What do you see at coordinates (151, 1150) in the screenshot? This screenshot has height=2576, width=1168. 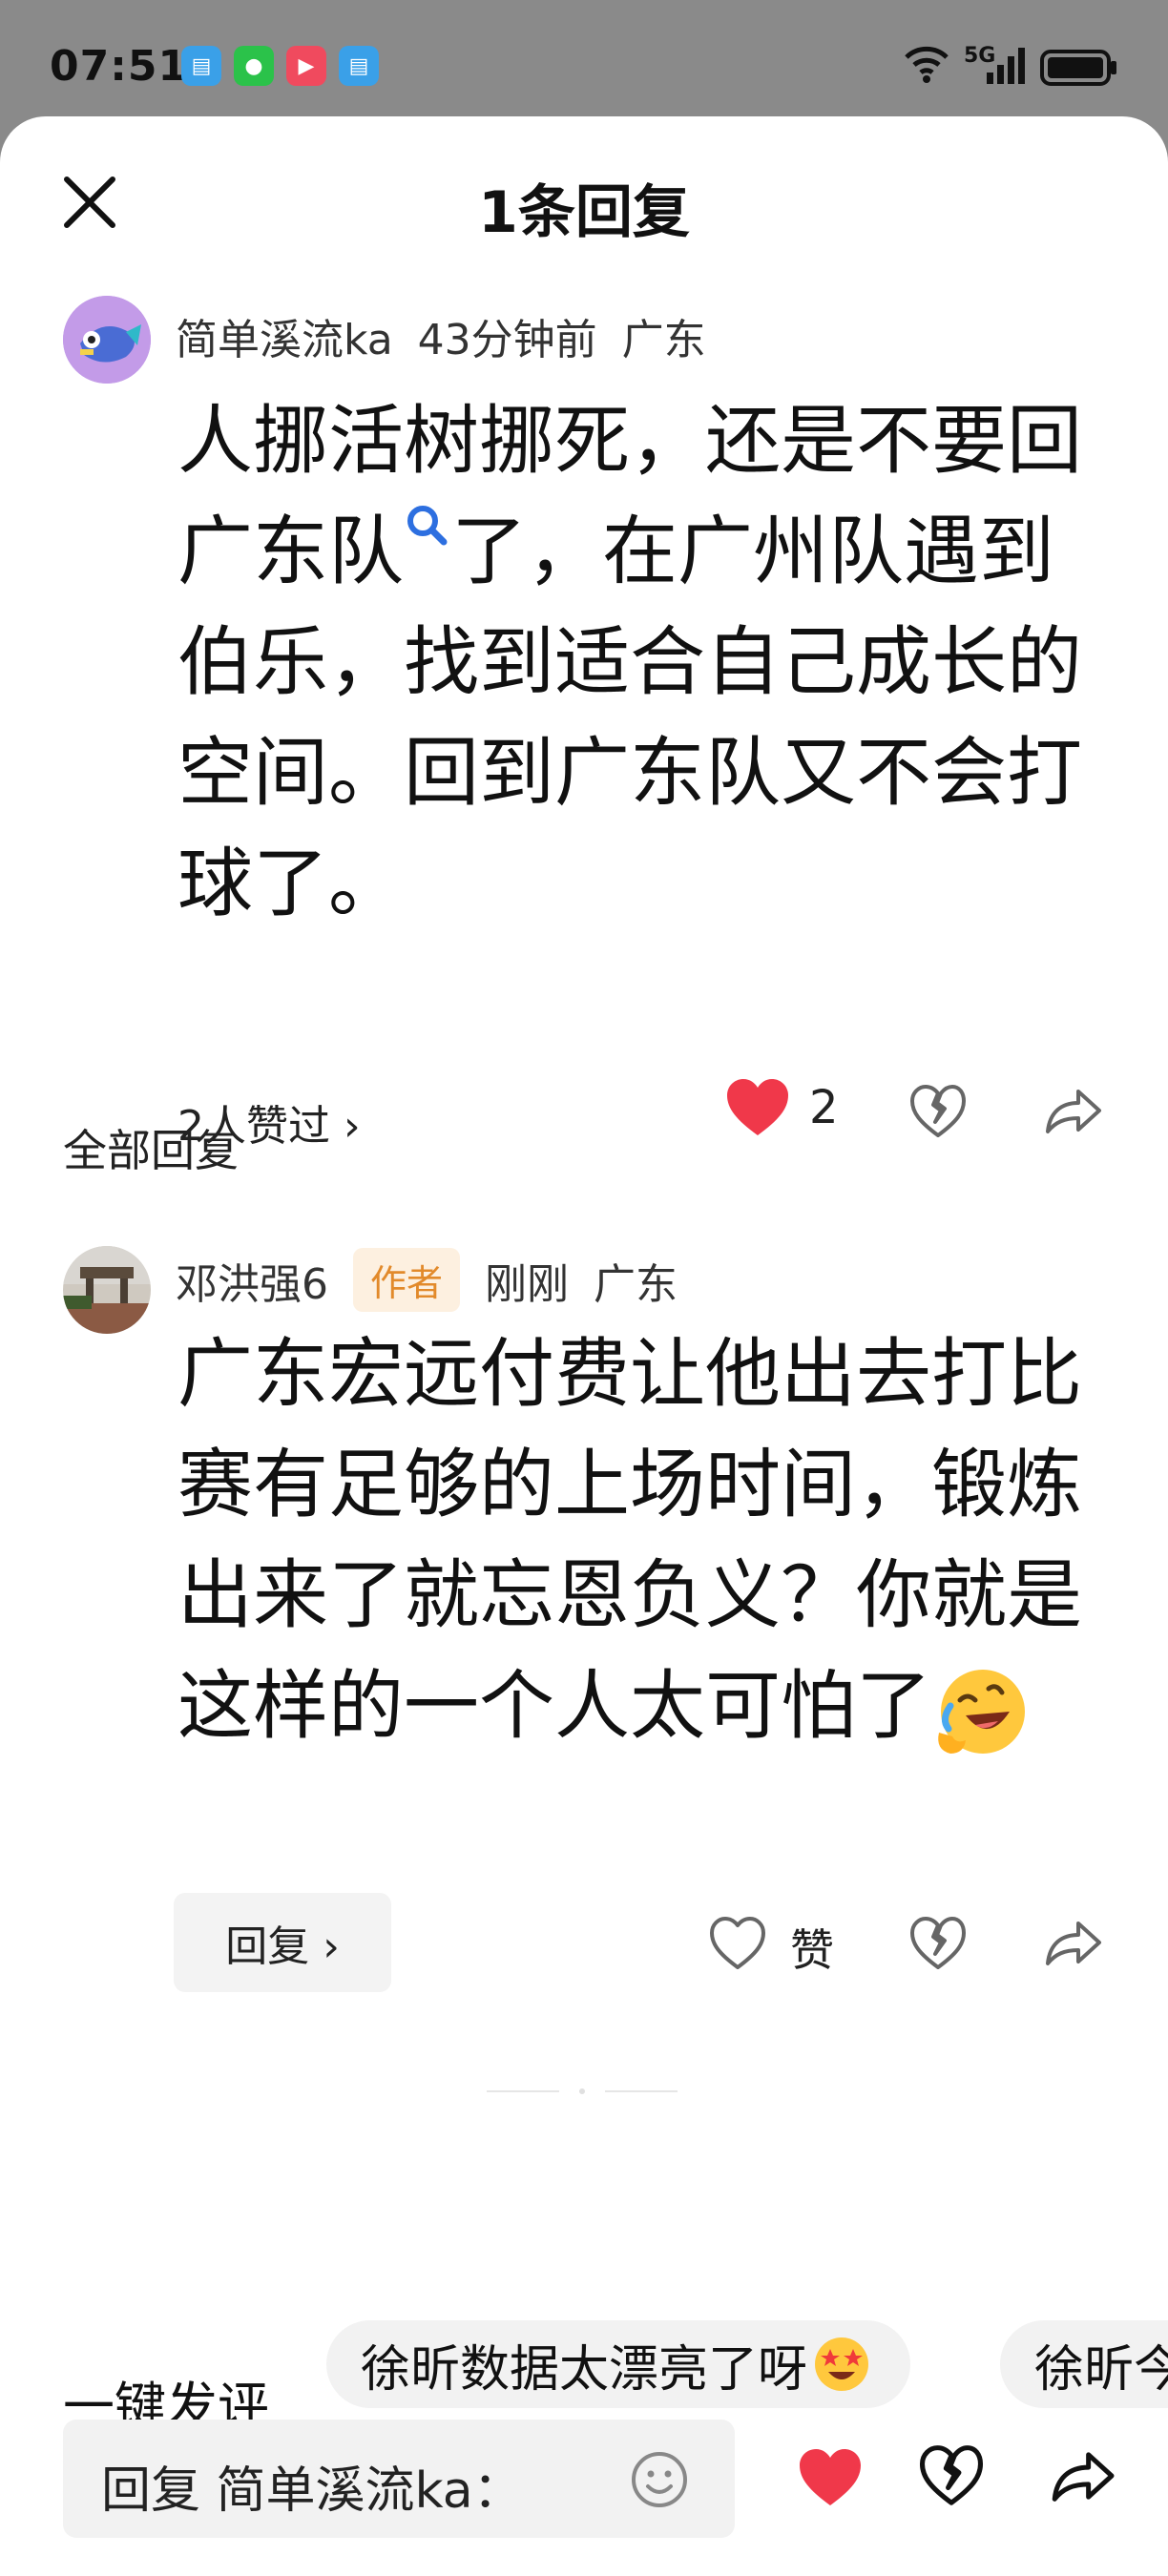 I see `section-title: 全部回复` at bounding box center [151, 1150].